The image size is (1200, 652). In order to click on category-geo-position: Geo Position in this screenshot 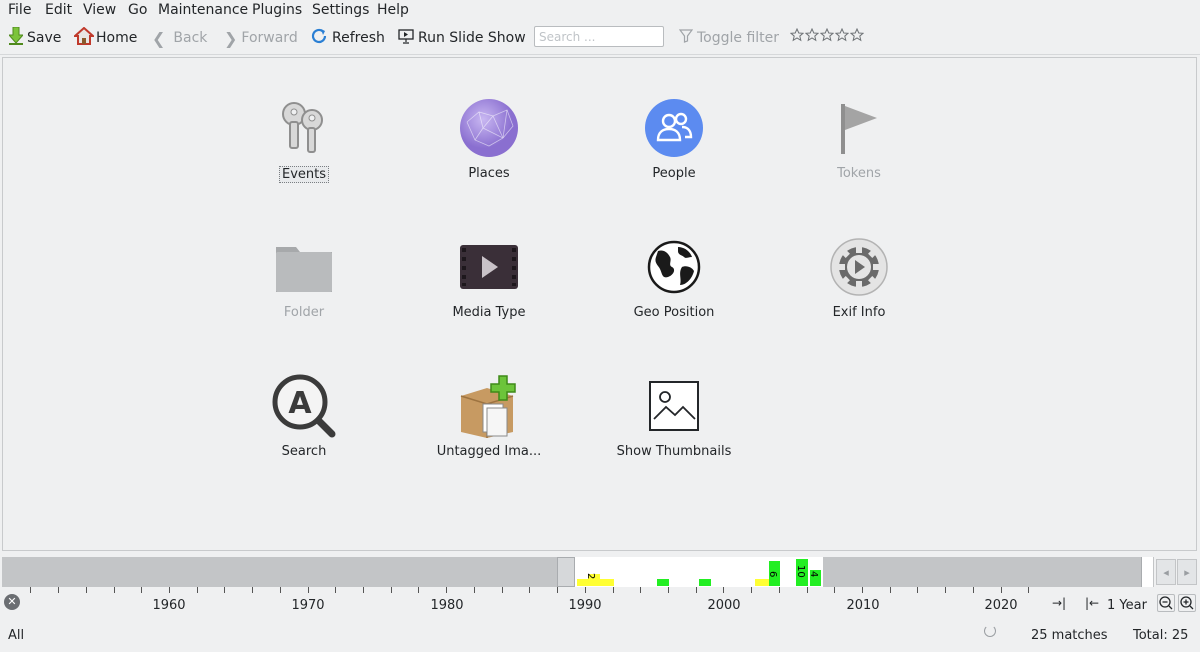, I will do `click(674, 277)`.